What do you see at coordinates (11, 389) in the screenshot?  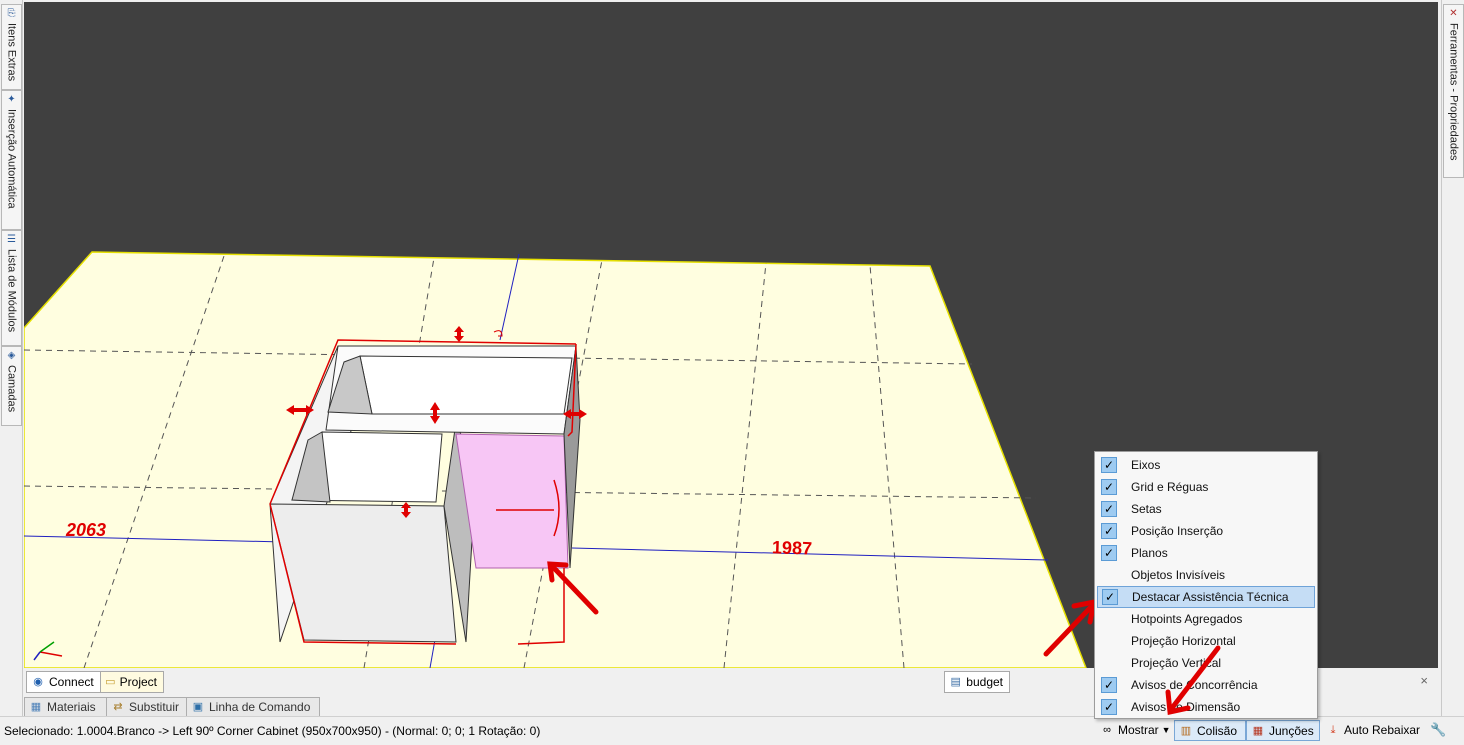 I see `tab-label: Camadas` at bounding box center [11, 389].